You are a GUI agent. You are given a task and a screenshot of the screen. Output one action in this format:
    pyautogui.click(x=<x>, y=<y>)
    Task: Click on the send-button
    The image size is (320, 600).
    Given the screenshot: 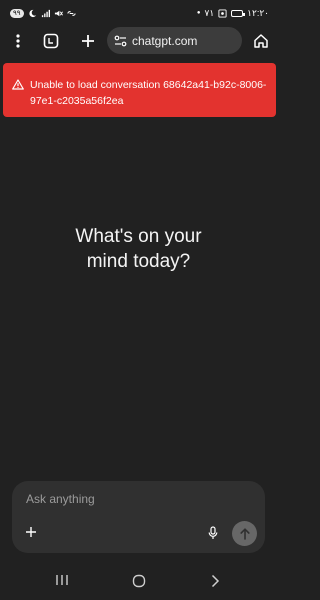 What is the action you would take?
    pyautogui.click(x=244, y=533)
    